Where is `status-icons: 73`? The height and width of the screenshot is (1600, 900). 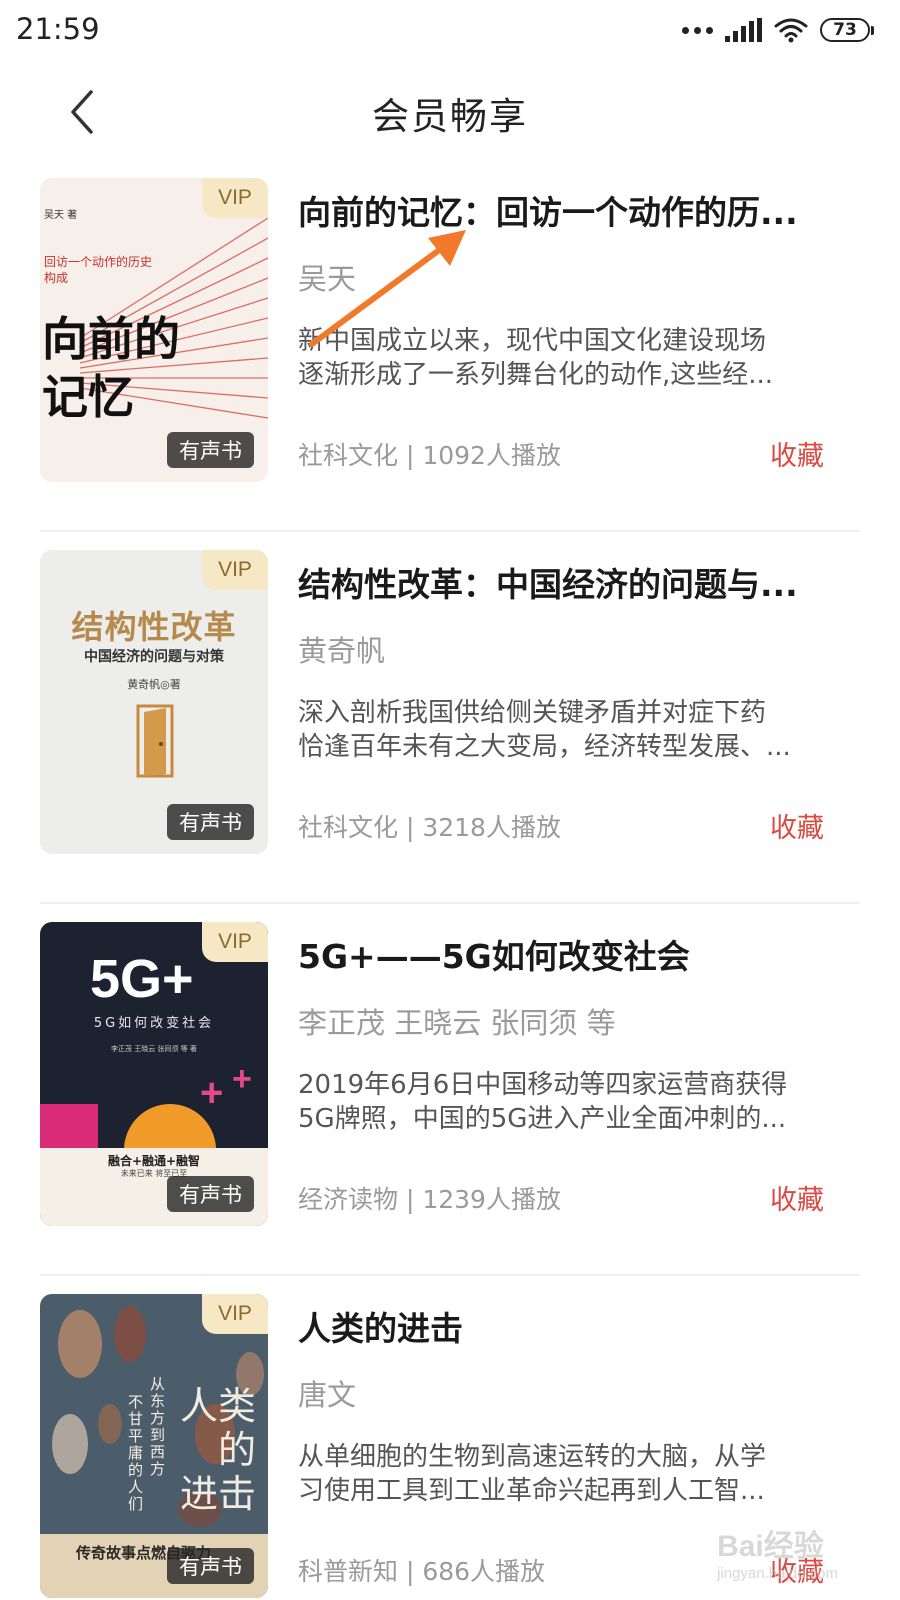
status-icons: 73 is located at coordinates (778, 30).